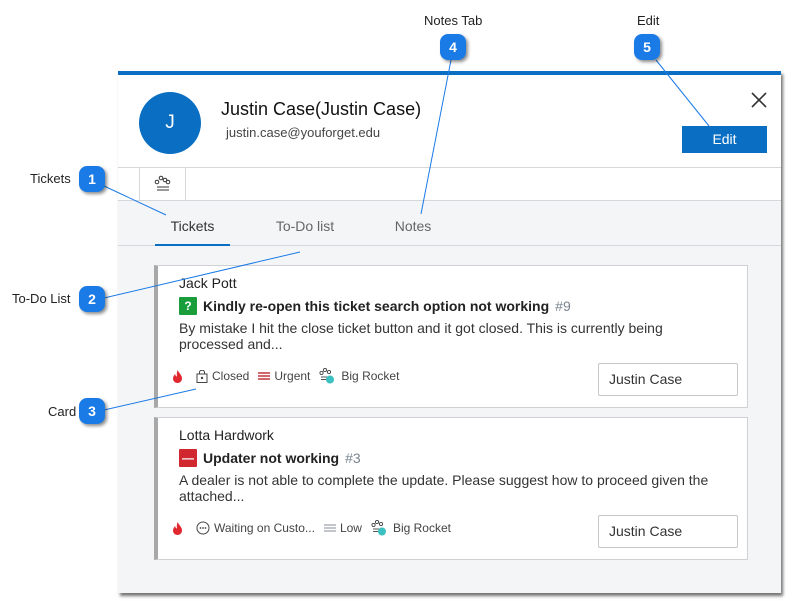  I want to click on tab-todo-list: To-Do list, so click(305, 223).